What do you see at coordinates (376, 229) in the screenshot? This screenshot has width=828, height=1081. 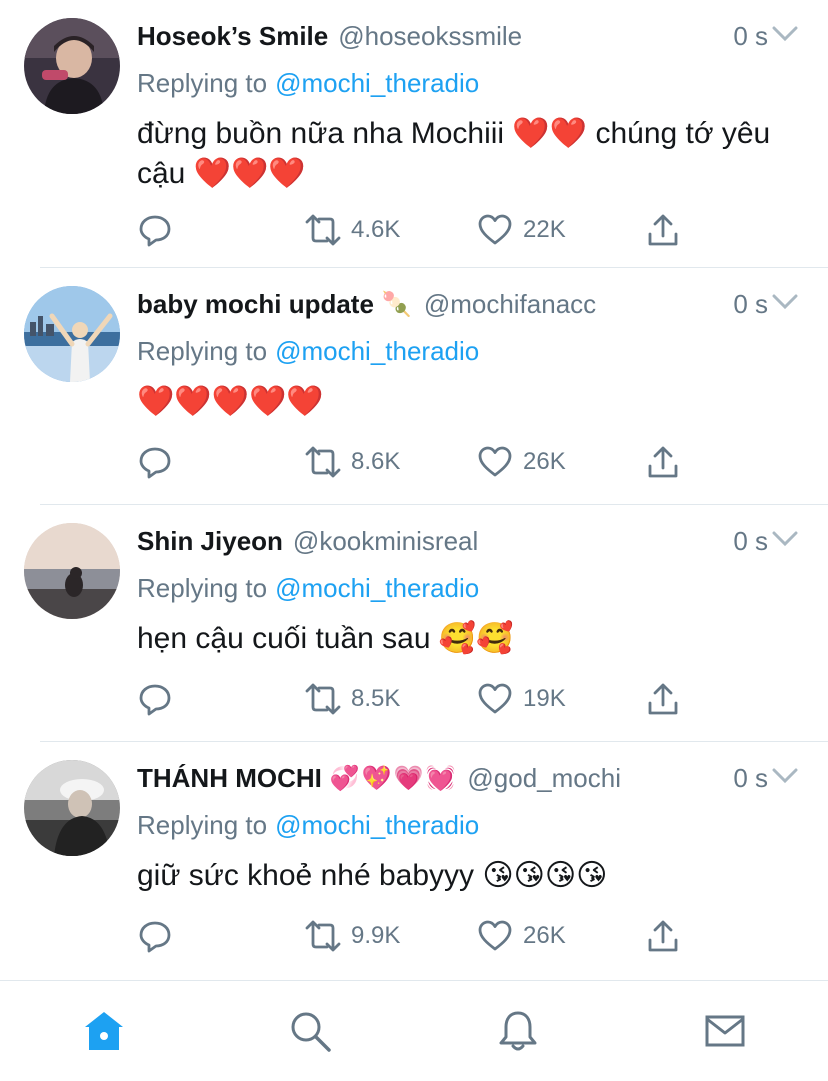 I see `retweet-count: 4.6K` at bounding box center [376, 229].